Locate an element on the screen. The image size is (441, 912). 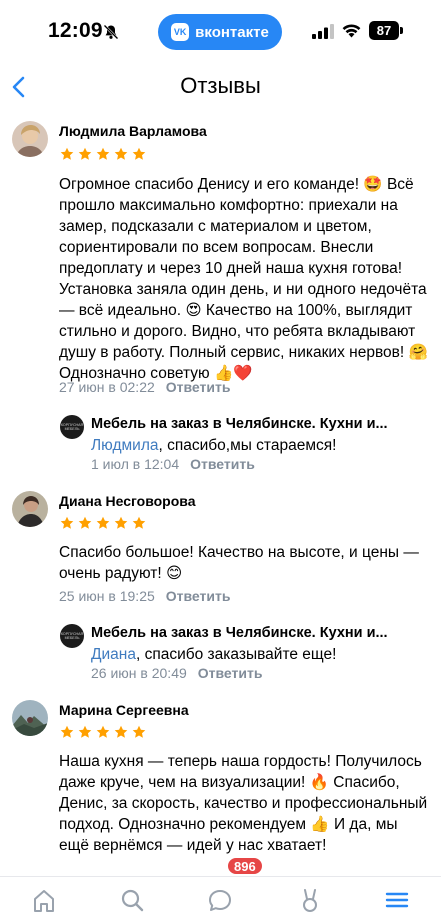
response-date: 26 июн в 20:49 is located at coordinates (139, 673).